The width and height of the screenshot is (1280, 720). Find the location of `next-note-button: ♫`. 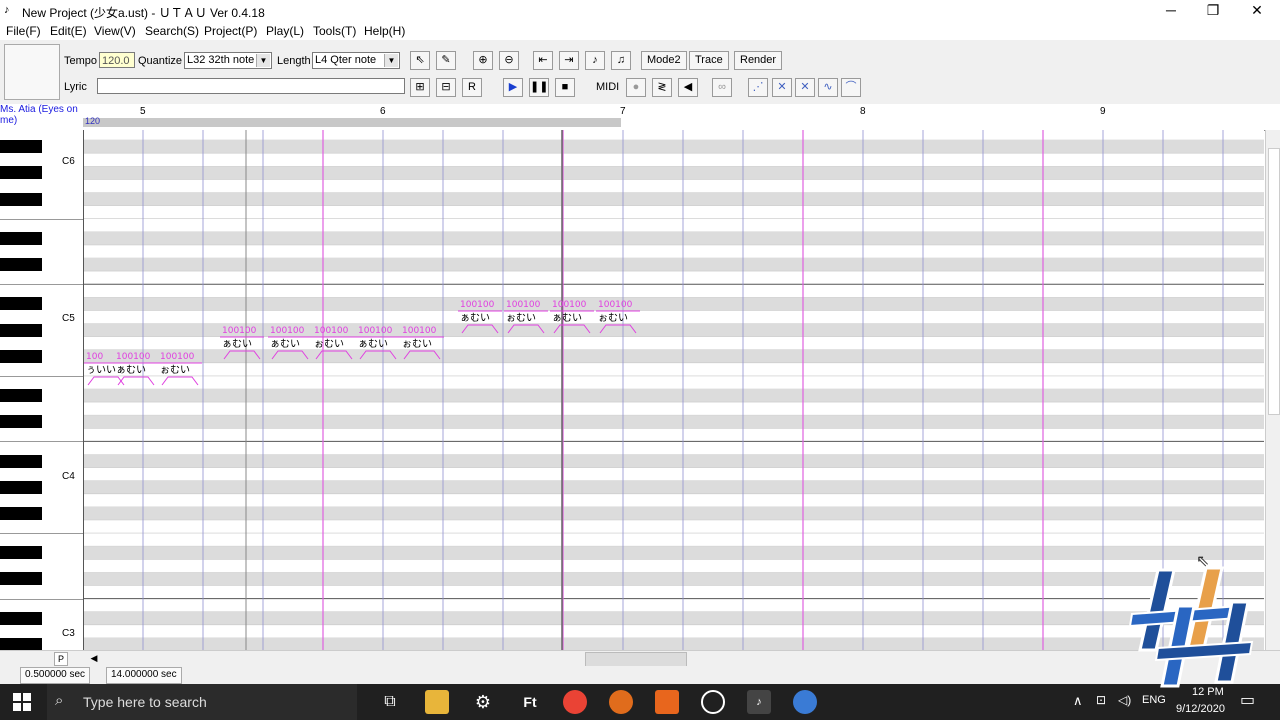

next-note-button: ♫ is located at coordinates (621, 60).